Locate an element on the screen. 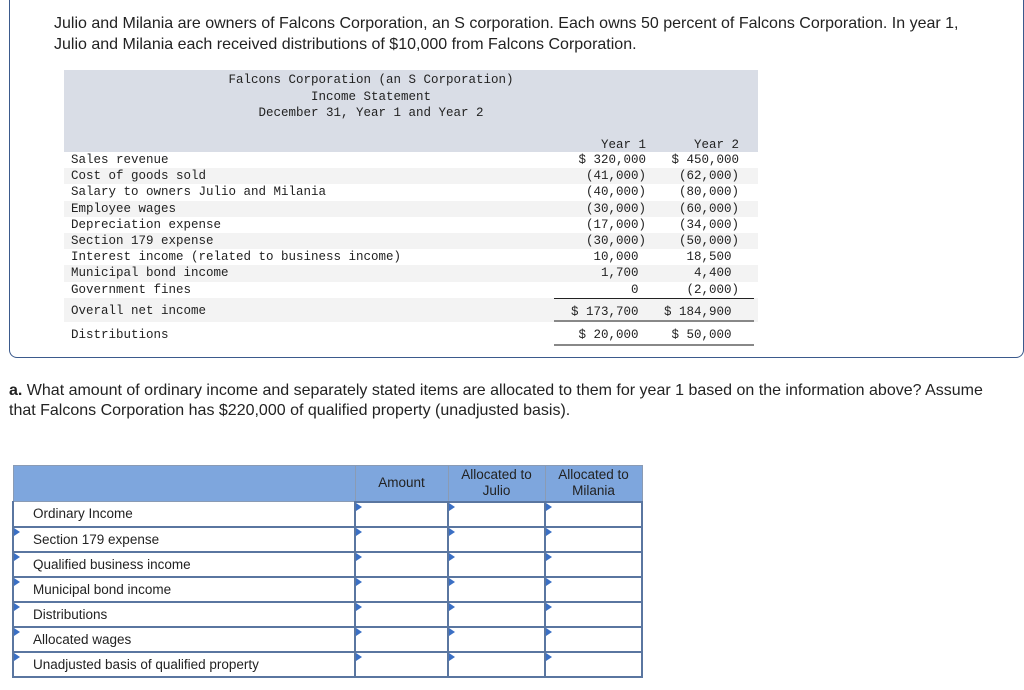 Image resolution: width=1024 pixels, height=690 pixels. answer-row: Municipal bond income is located at coordinates (327, 589).